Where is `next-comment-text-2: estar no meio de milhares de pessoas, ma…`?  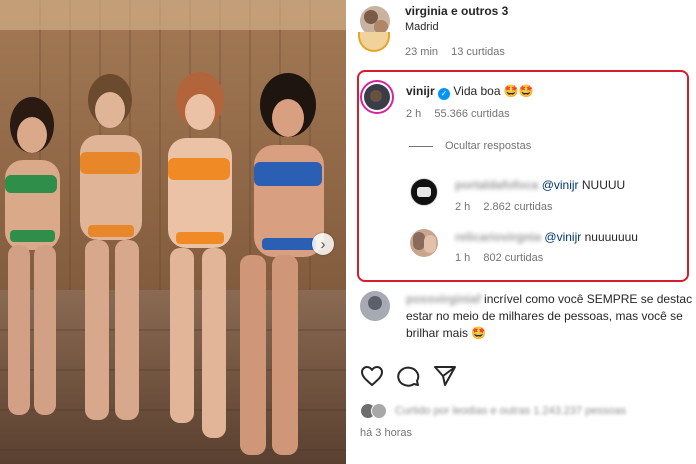
next-comment-text-2: estar no meio de milhares de pessoas, ma… is located at coordinates (544, 316).